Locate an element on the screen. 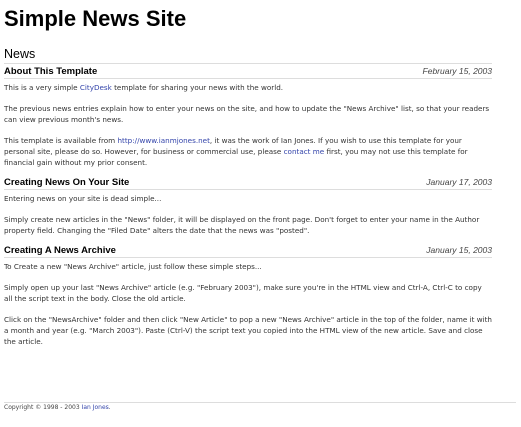  contact-me-link: contact me is located at coordinates (304, 151).